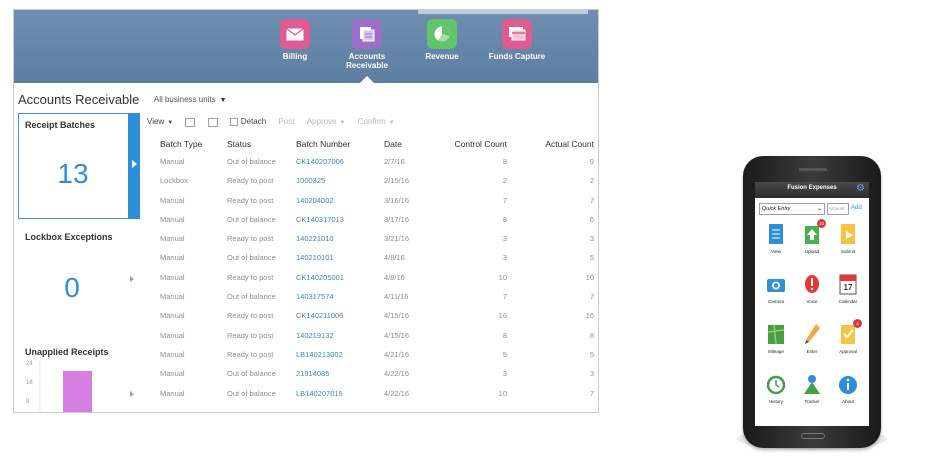  I want to click on cell-batch-number: LB140207015, so click(319, 393).